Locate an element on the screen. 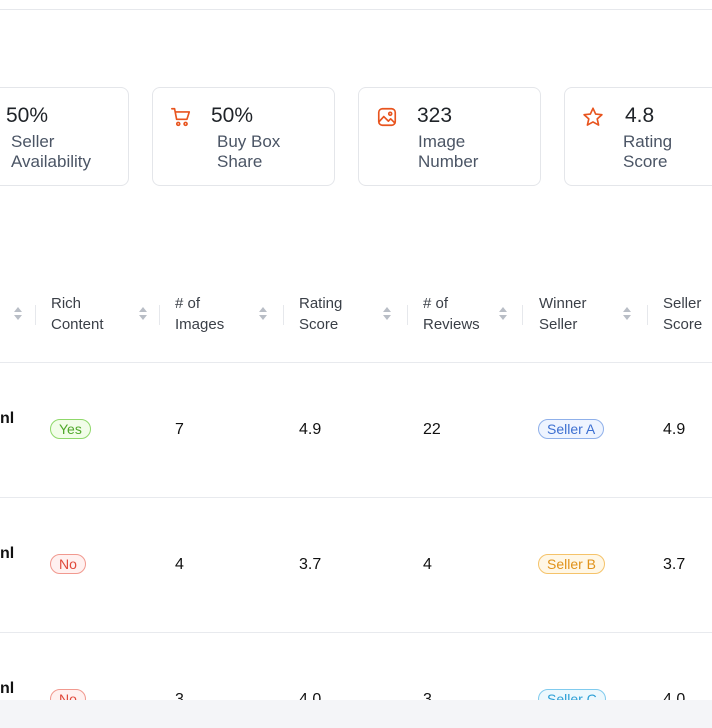 This screenshot has height=728, width=712. kpi-card-buy-box-share: 50% Buy Box Share is located at coordinates (243, 136).